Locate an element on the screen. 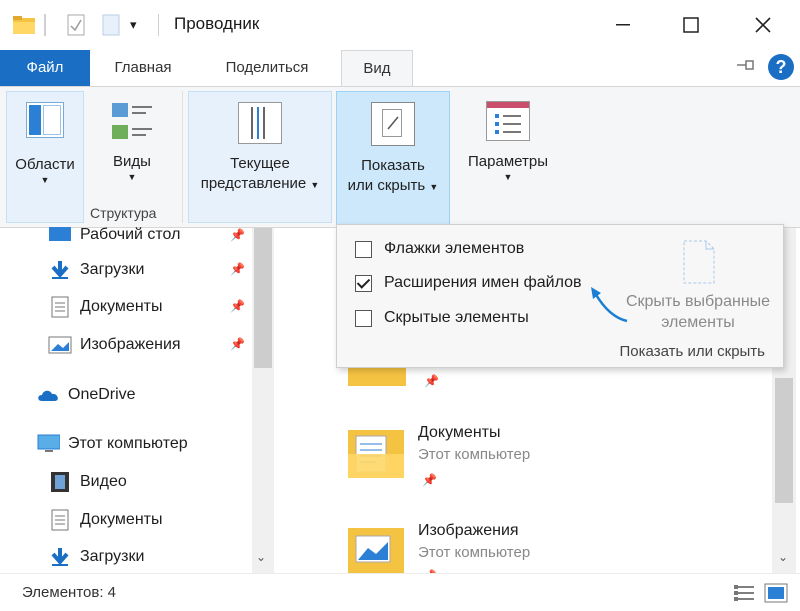 The image size is (800, 611). pin-ribbon-icon is located at coordinates (746, 67).